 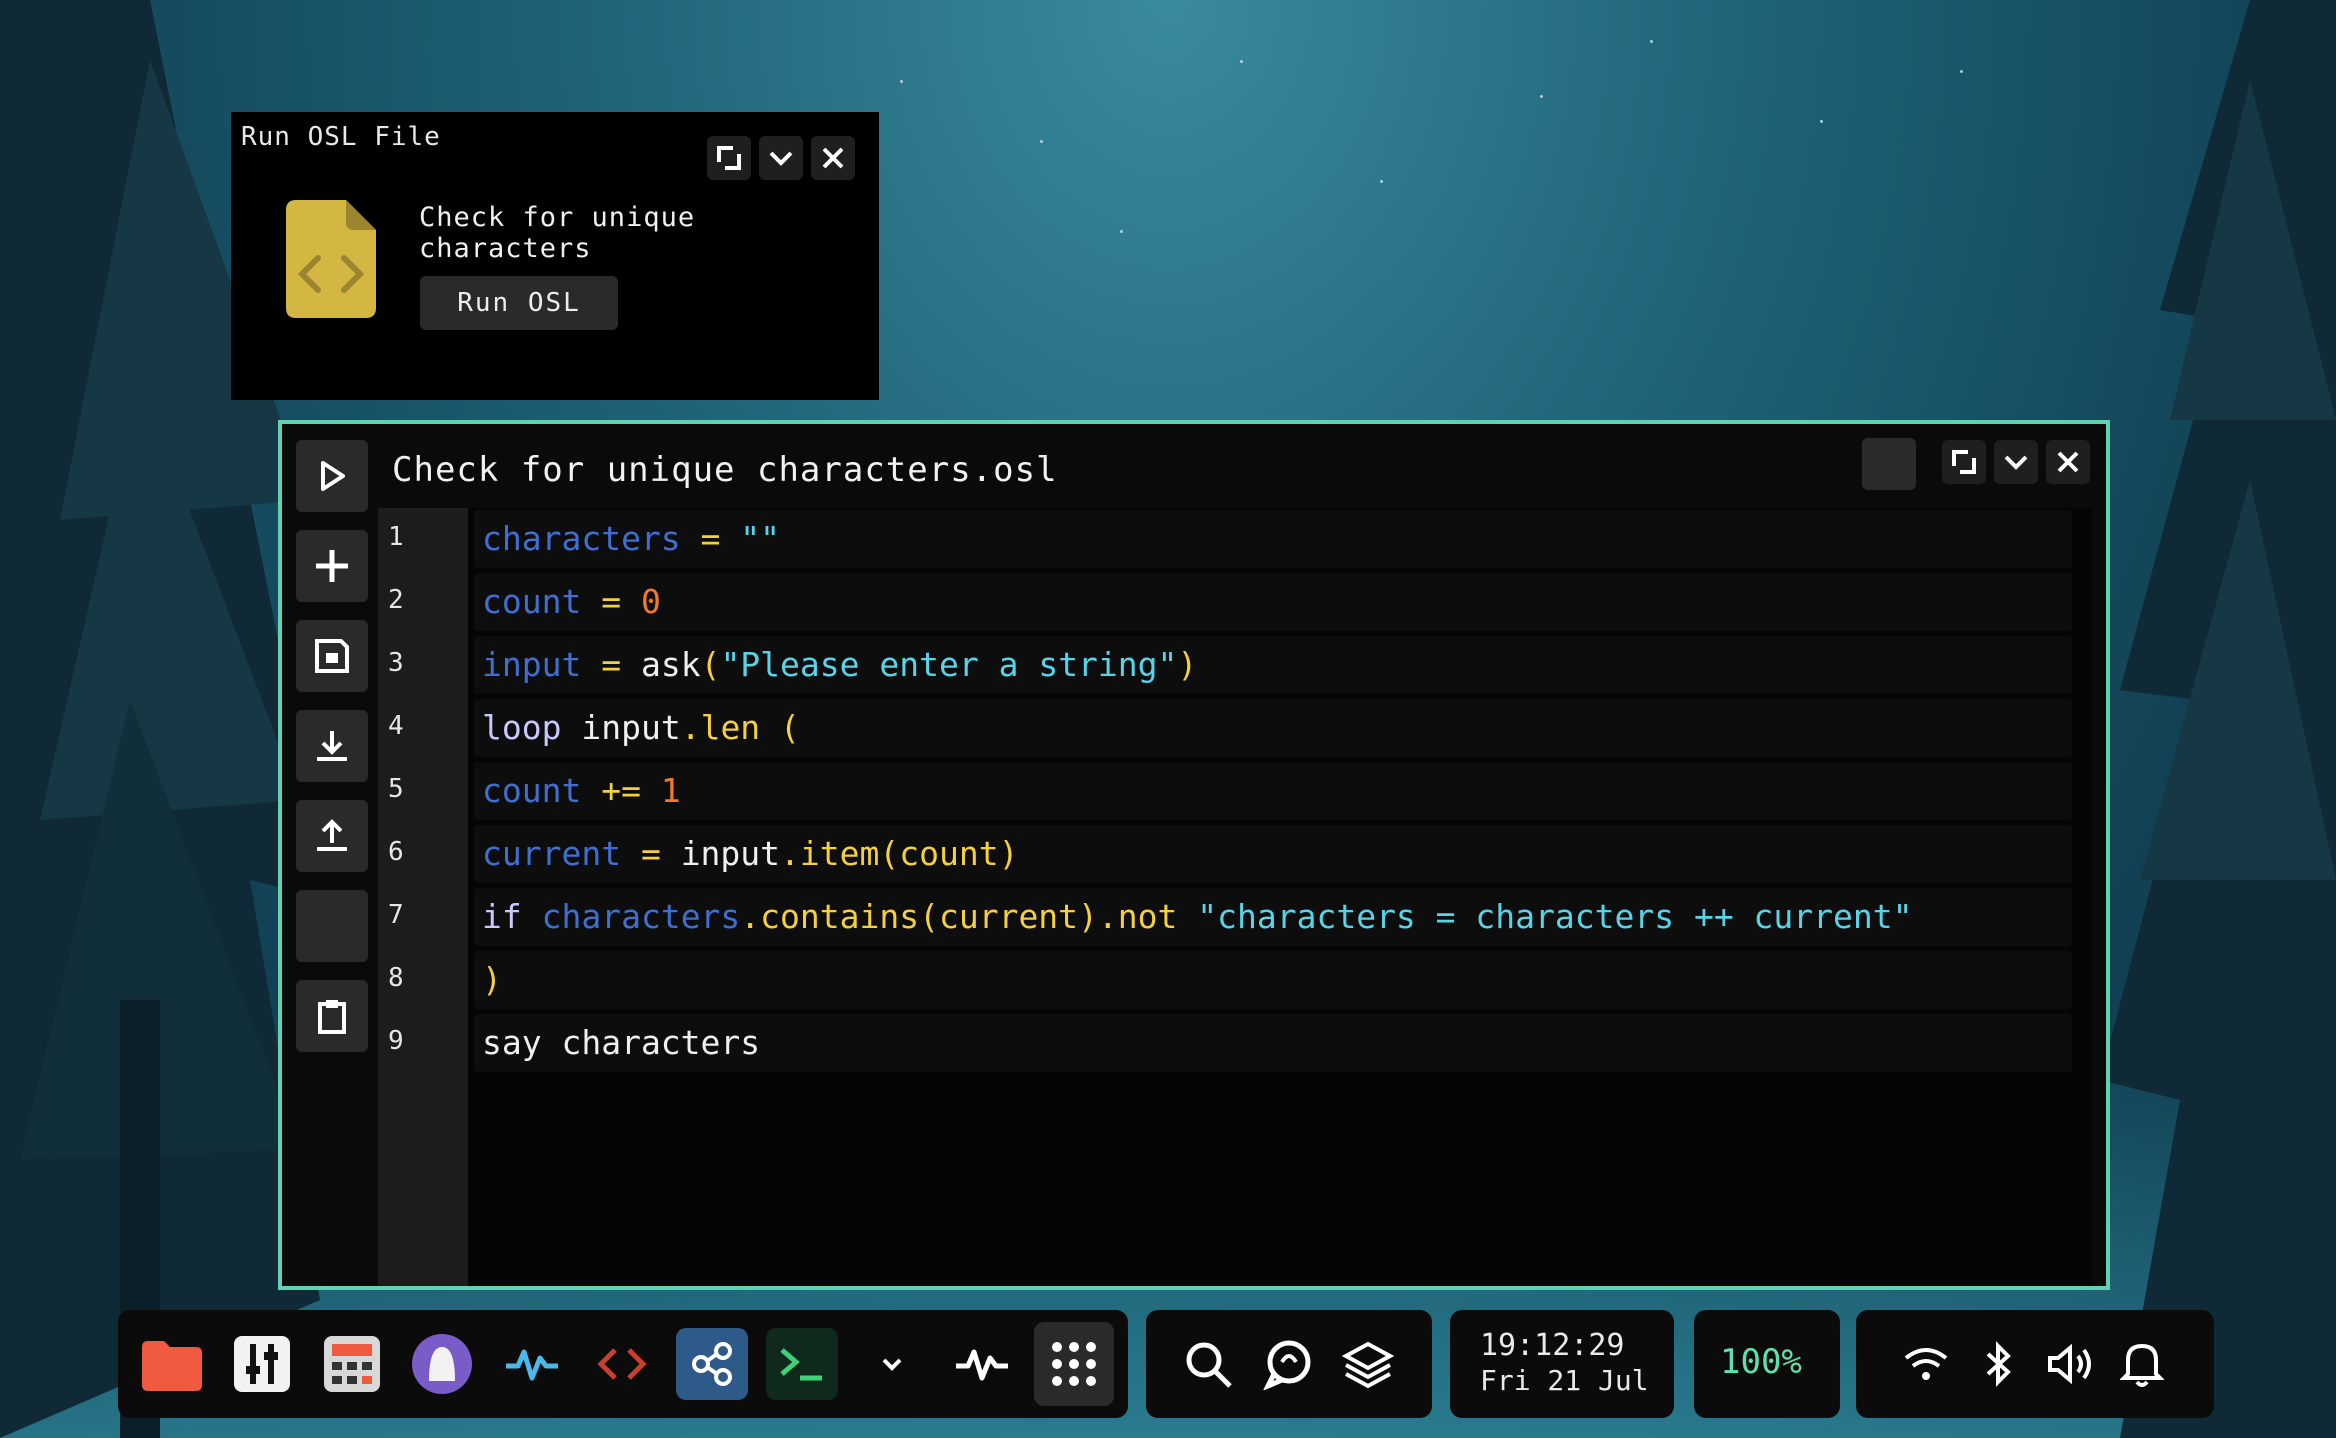 I want to click on code-token: ask, so click(x=670, y=664).